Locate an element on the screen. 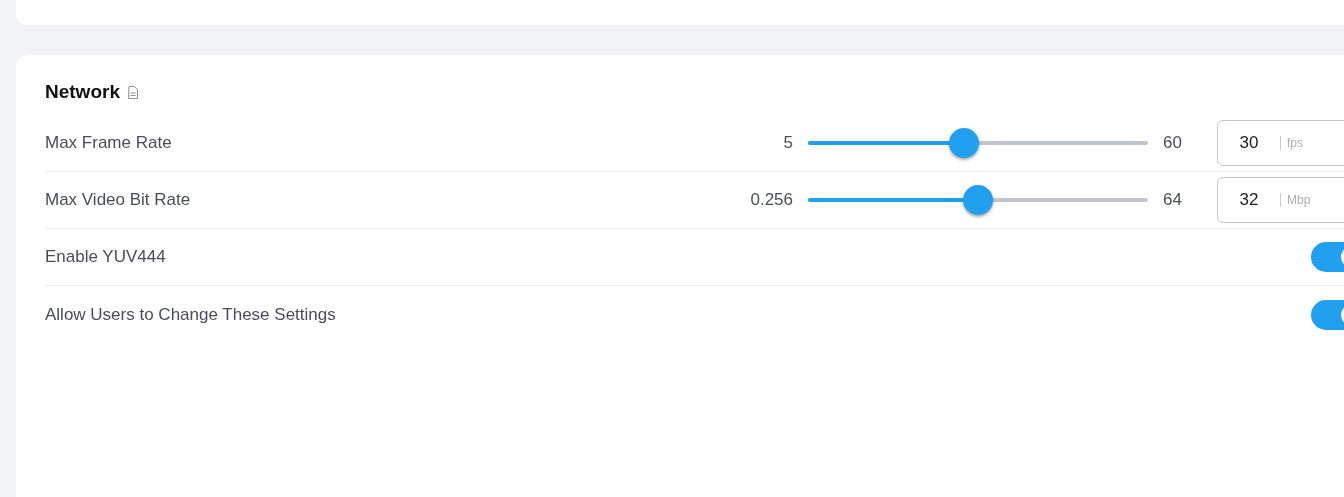  number-input: 32 Mbp is located at coordinates (1280, 200).